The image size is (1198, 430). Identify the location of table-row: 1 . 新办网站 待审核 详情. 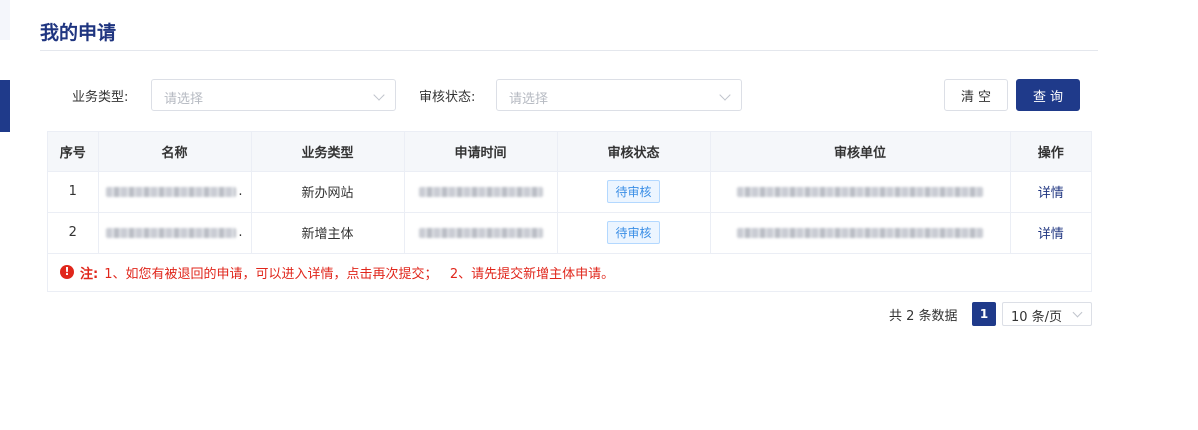
(569, 192).